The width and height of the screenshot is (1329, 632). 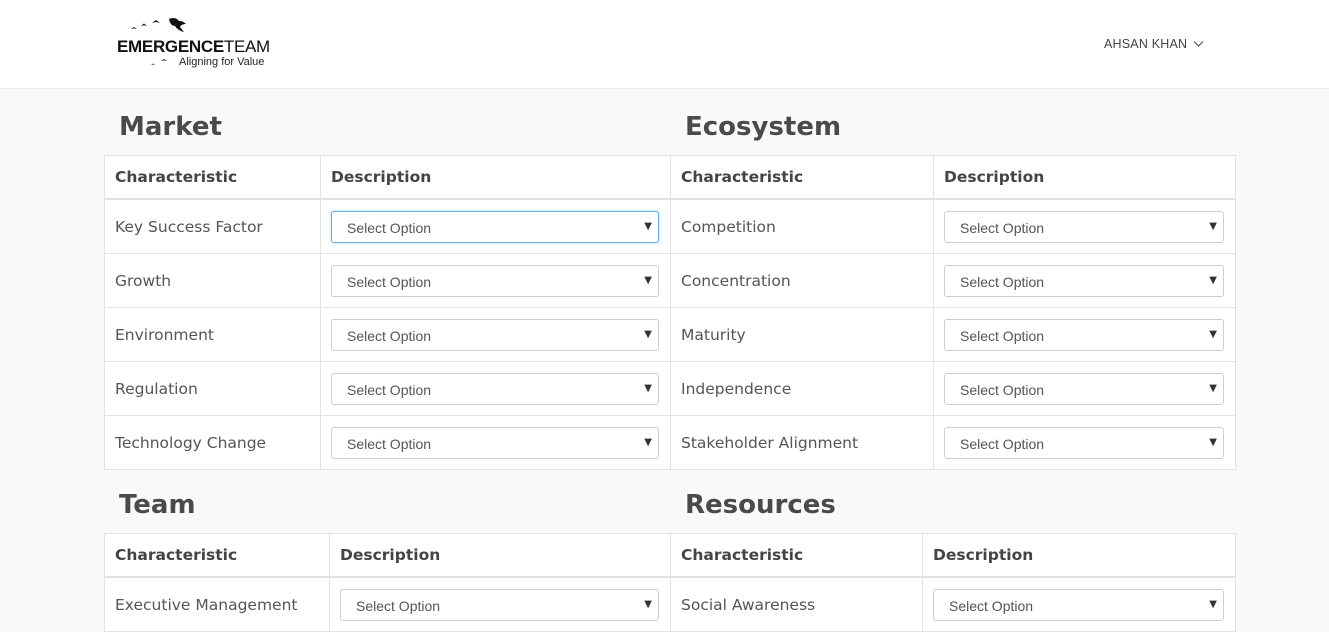 I want to click on emergence-team-logo: EMERGENCETEAM Aligning for Value, so click(x=197, y=43).